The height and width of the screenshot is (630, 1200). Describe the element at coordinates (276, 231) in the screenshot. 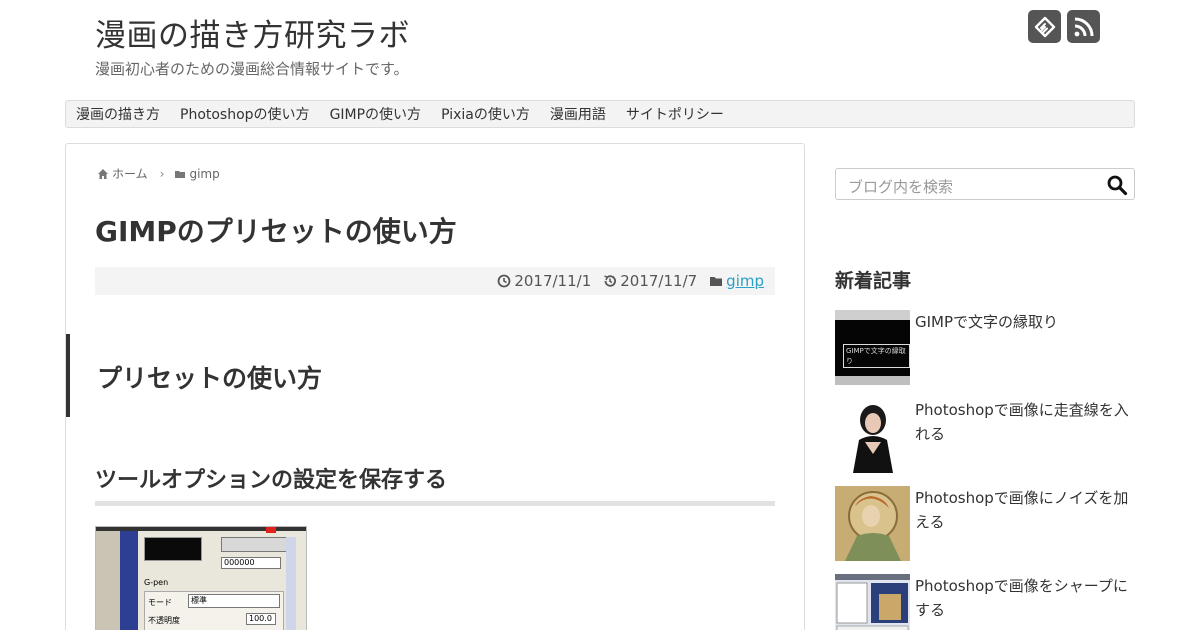

I see `article-title: GIMPのプリセットの使い方` at that location.